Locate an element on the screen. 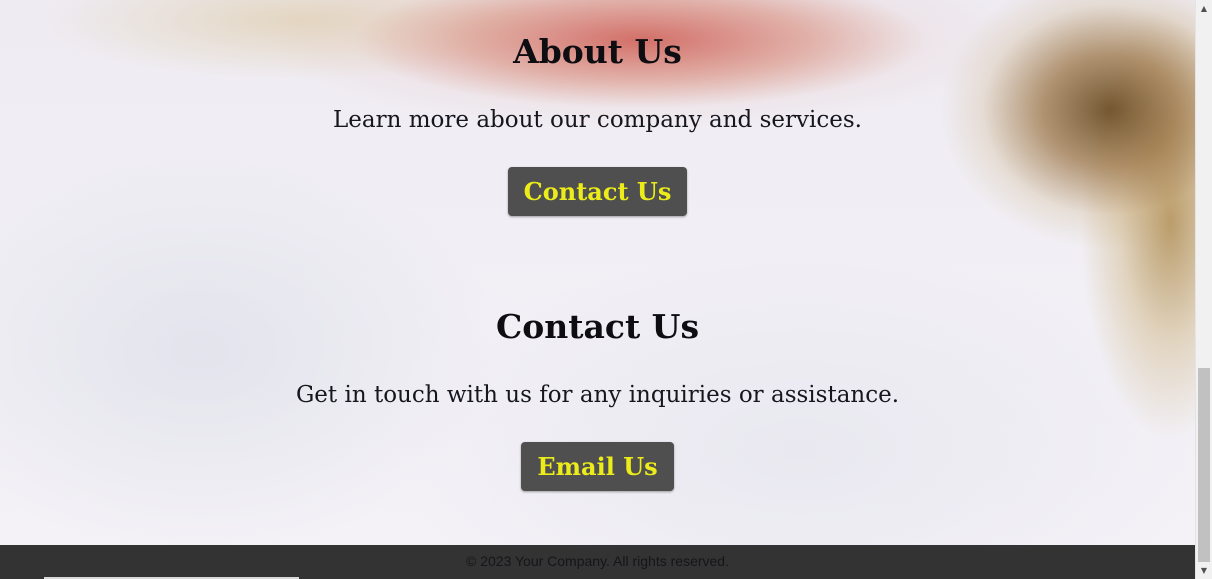  scroll-down-icon: ▼ is located at coordinates (1204, 570).